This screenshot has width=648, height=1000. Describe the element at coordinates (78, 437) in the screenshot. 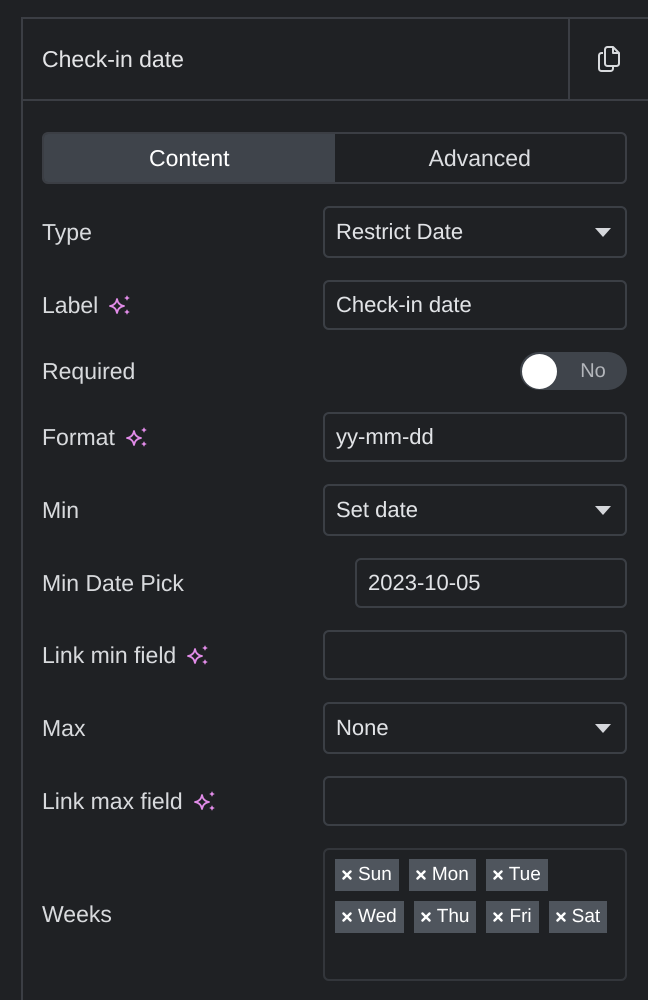

I see `field-label: Format` at that location.